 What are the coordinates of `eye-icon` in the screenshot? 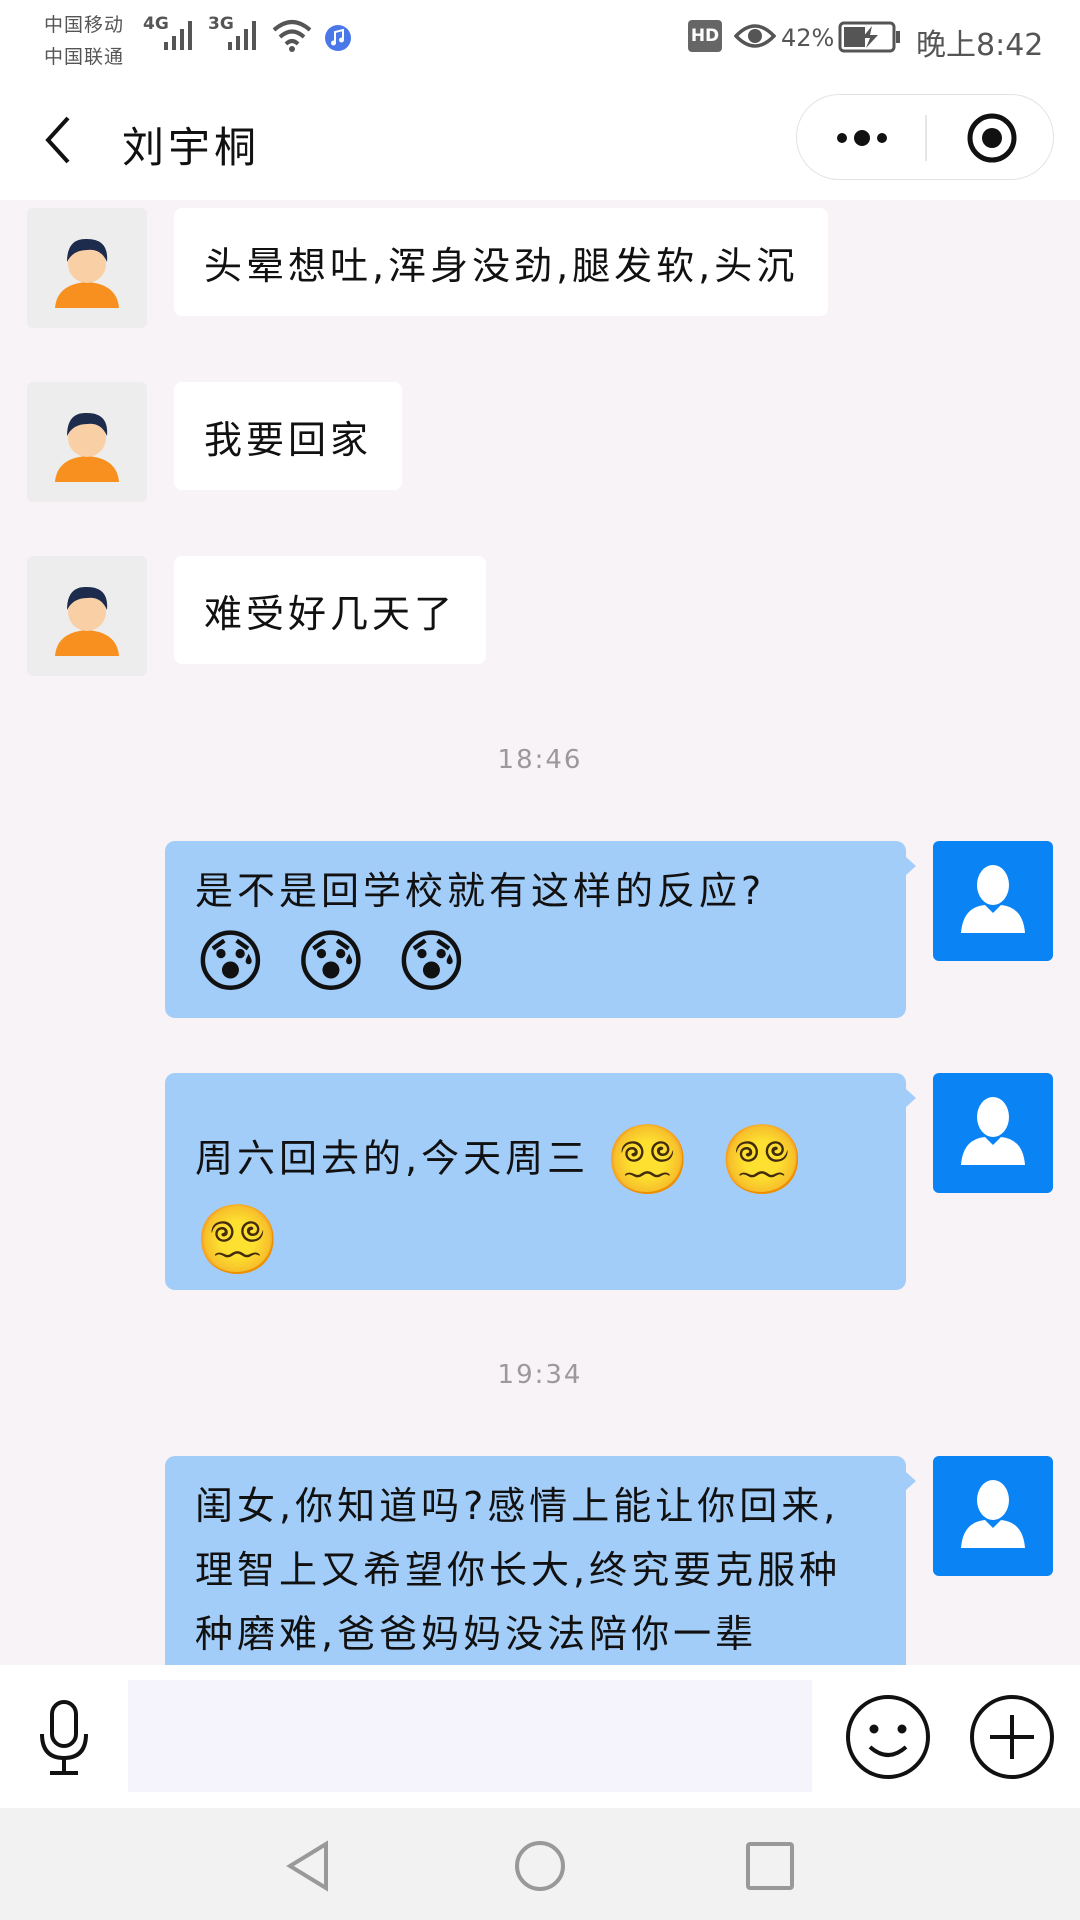 It's located at (755, 36).